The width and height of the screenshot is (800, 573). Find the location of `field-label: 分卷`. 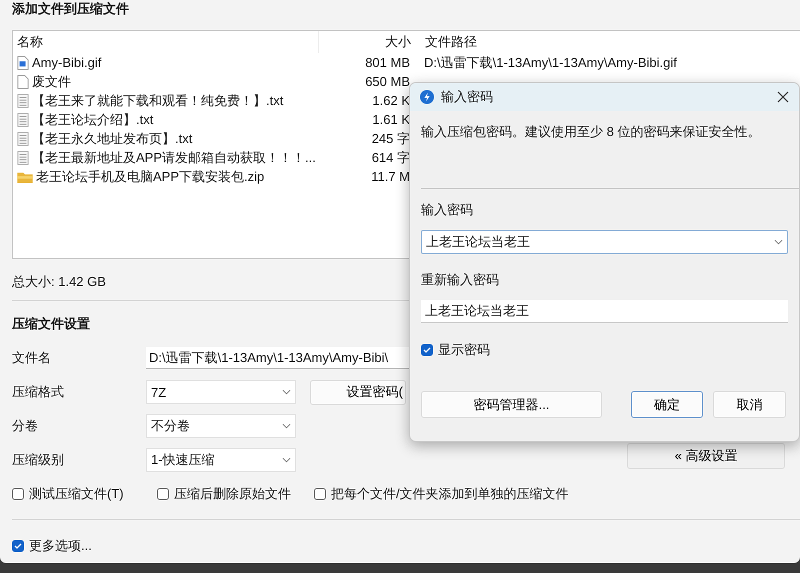

field-label: 分卷 is located at coordinates (25, 426).